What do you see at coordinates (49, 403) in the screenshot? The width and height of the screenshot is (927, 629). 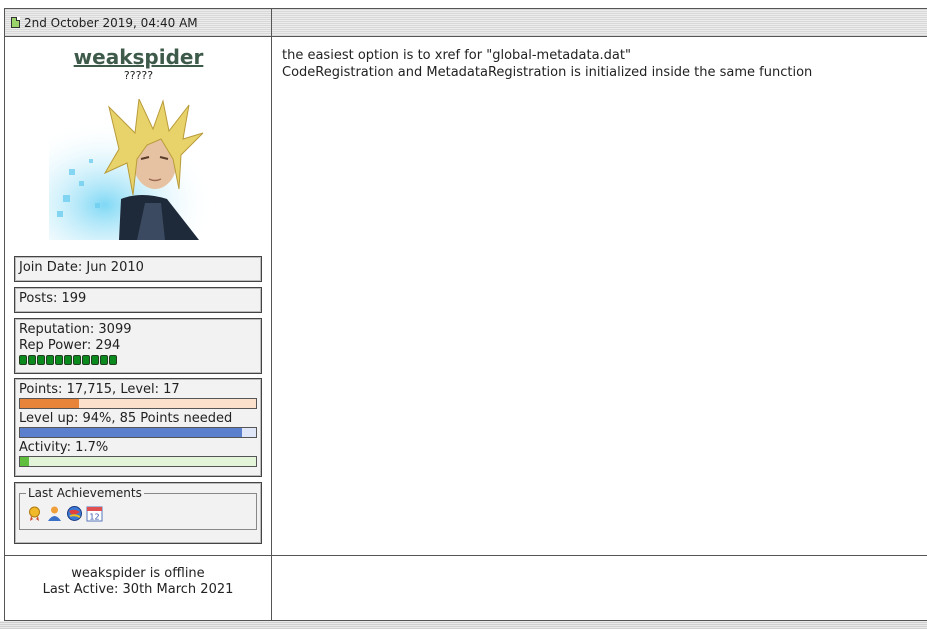 I see `points-progress-fill` at bounding box center [49, 403].